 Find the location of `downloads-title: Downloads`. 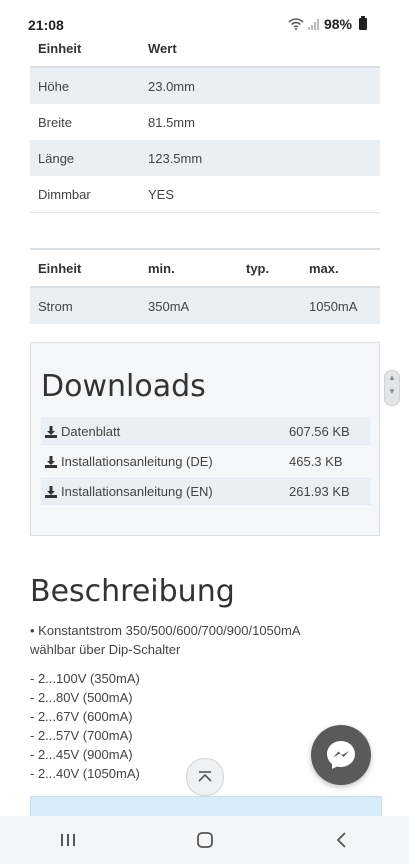

downloads-title: Downloads is located at coordinates (123, 386).